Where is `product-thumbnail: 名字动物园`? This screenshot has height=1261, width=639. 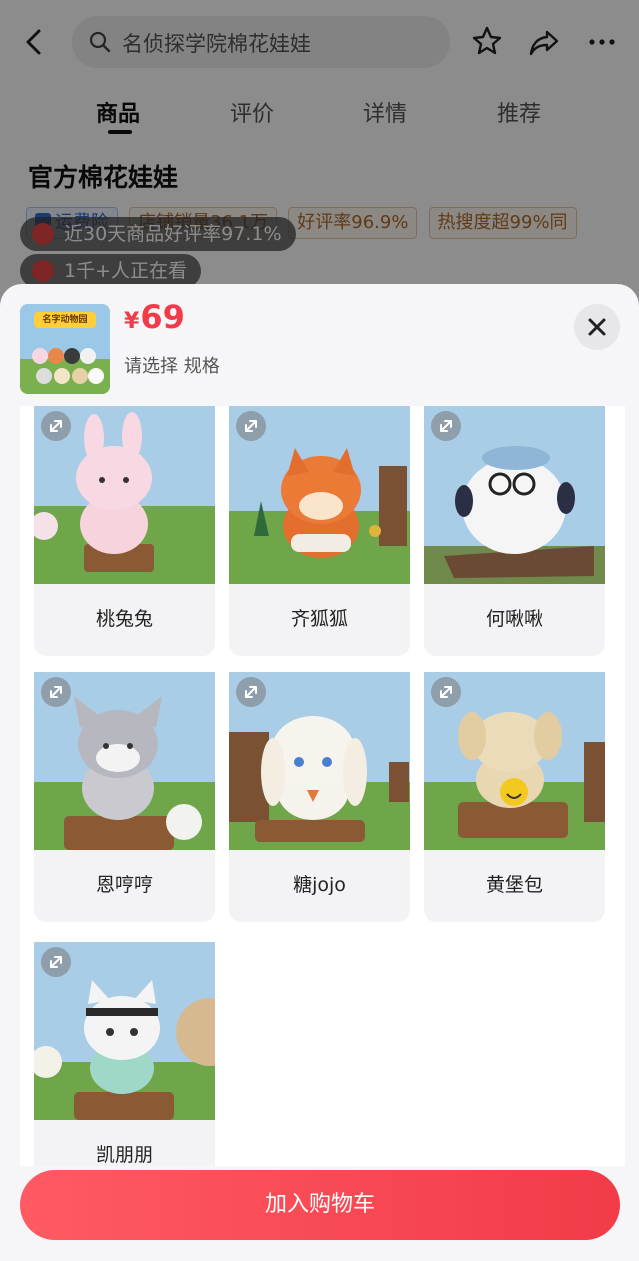 product-thumbnail: 名字动物园 is located at coordinates (65, 349).